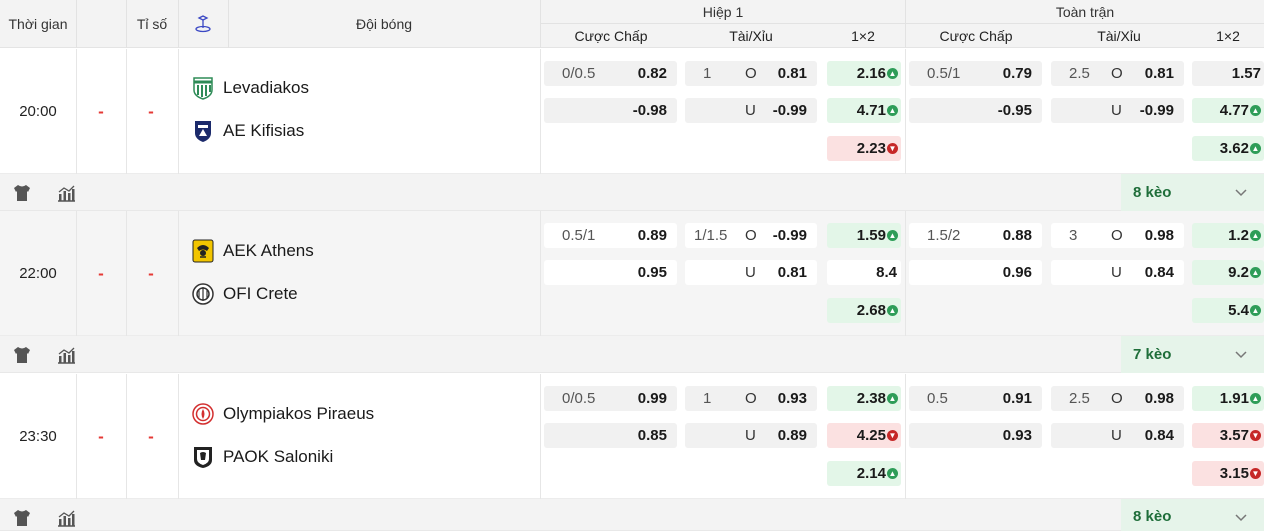 The image size is (1264, 531). Describe the element at coordinates (1228, 110) in the screenshot. I see `odds-1x2: 4.77 ▲` at that location.